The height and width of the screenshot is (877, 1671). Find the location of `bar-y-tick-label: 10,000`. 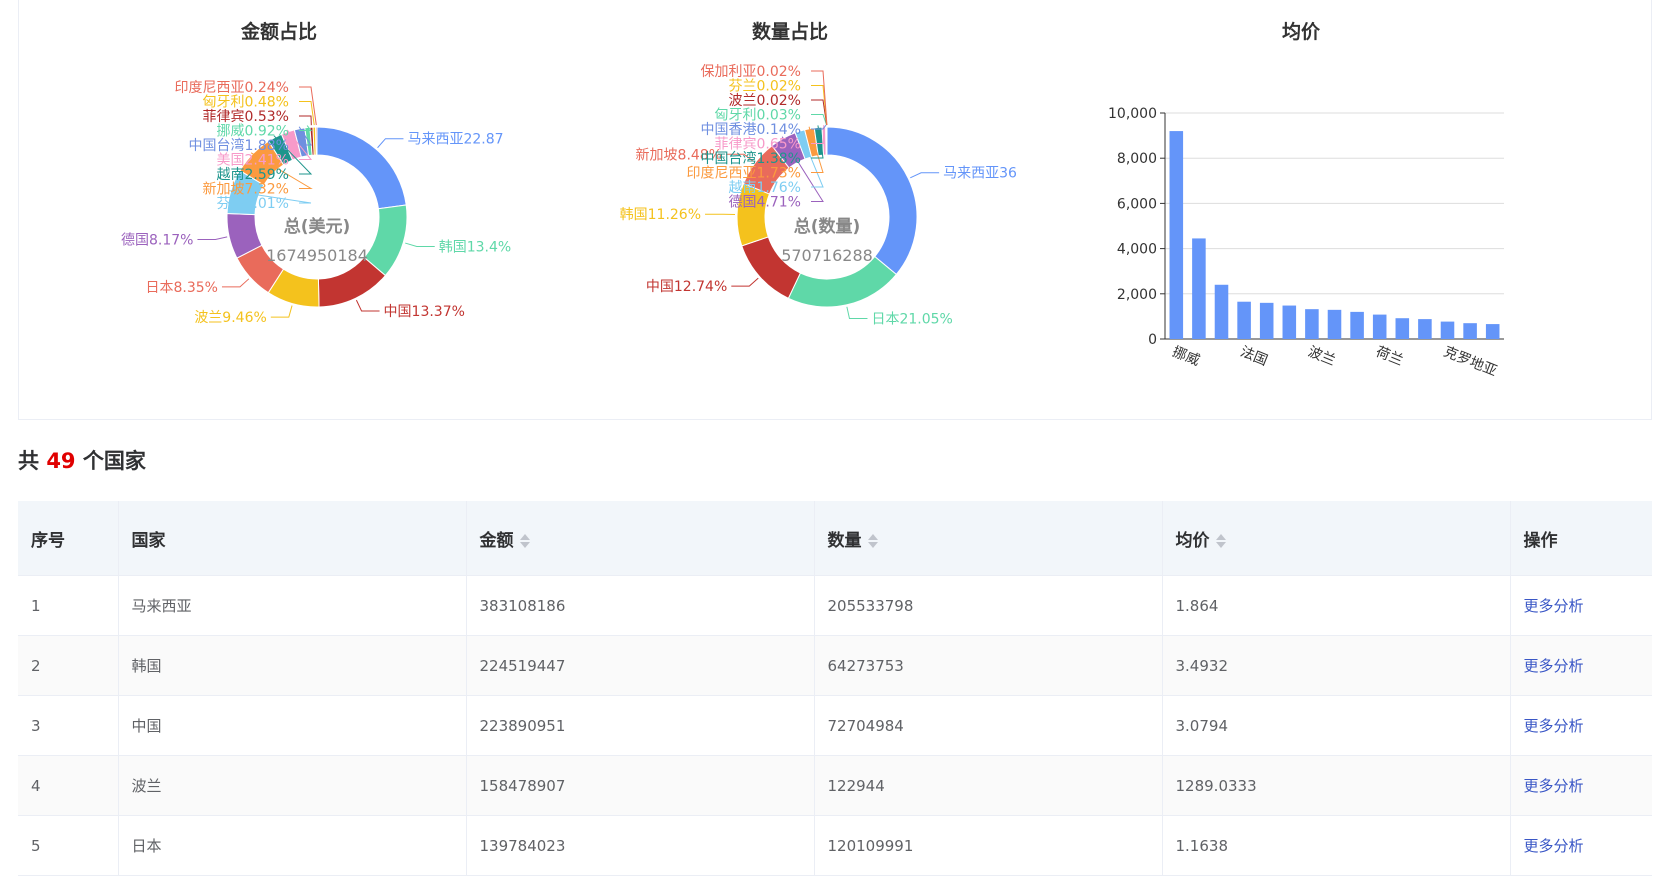

bar-y-tick-label: 10,000 is located at coordinates (1132, 114).